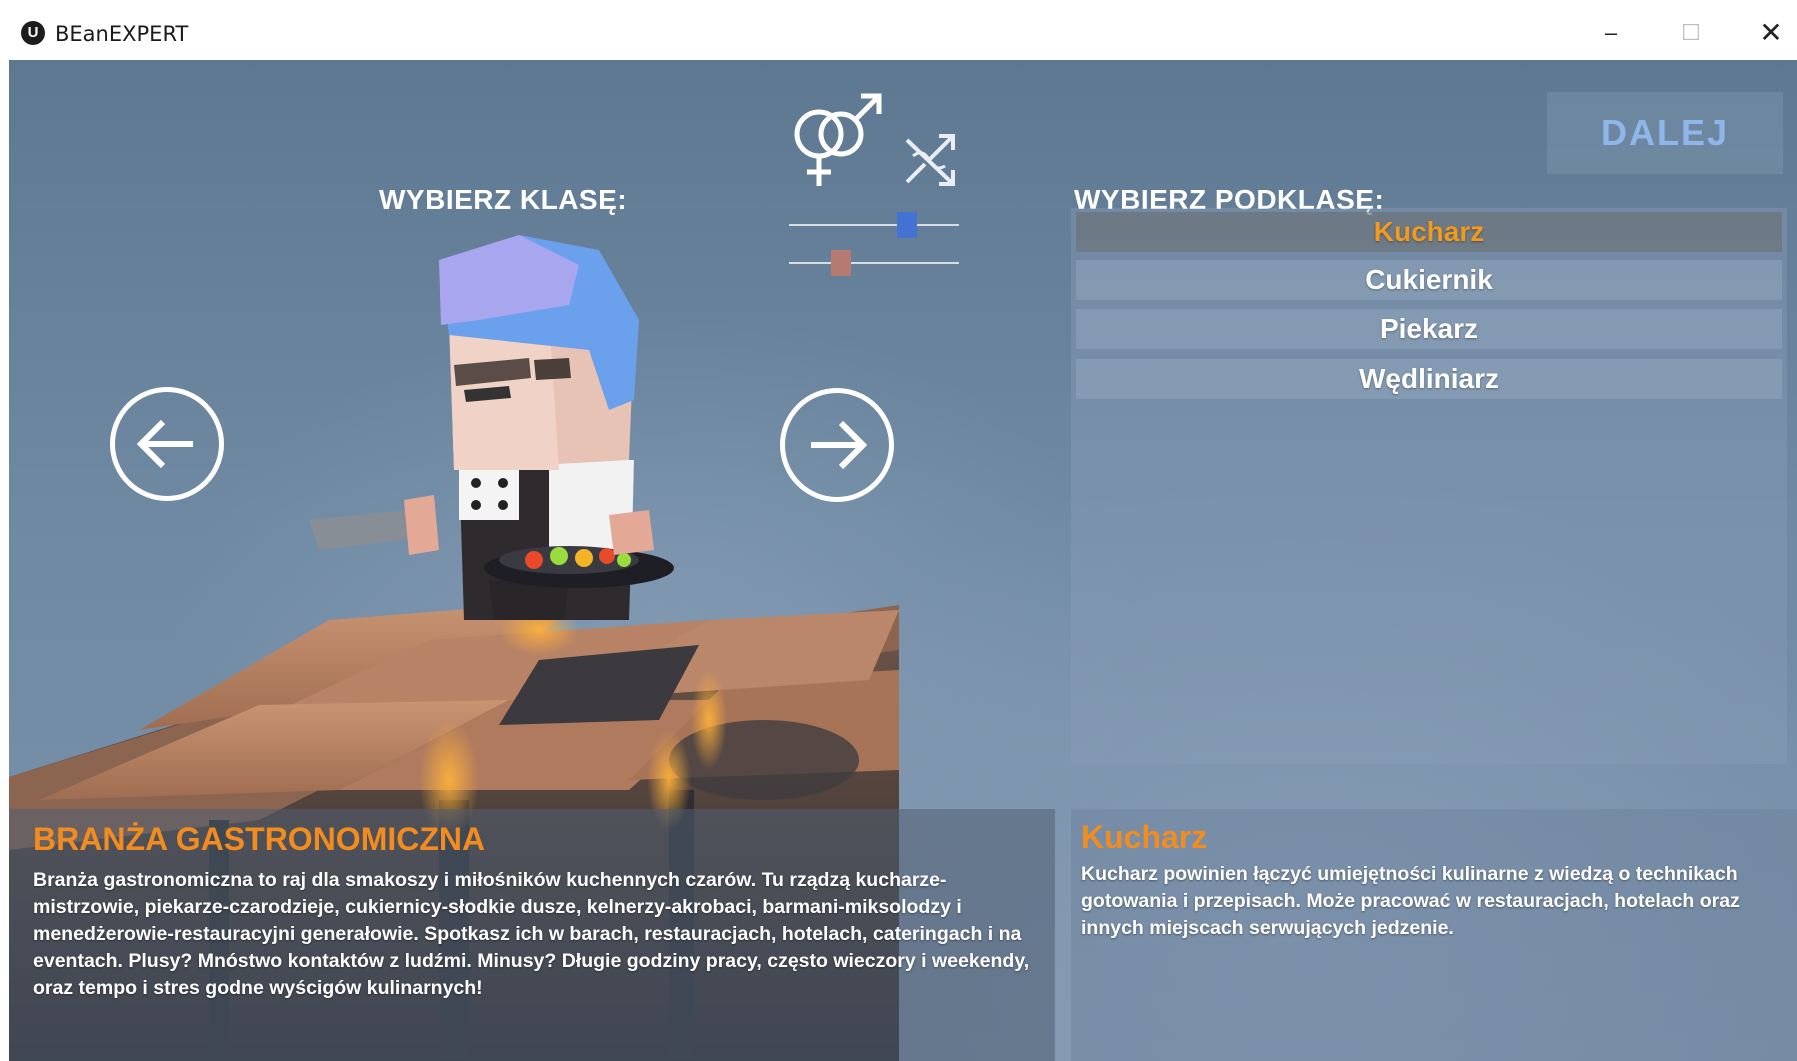 This screenshot has width=1797, height=1061. I want to click on minimize-button: –, so click(1611, 33).